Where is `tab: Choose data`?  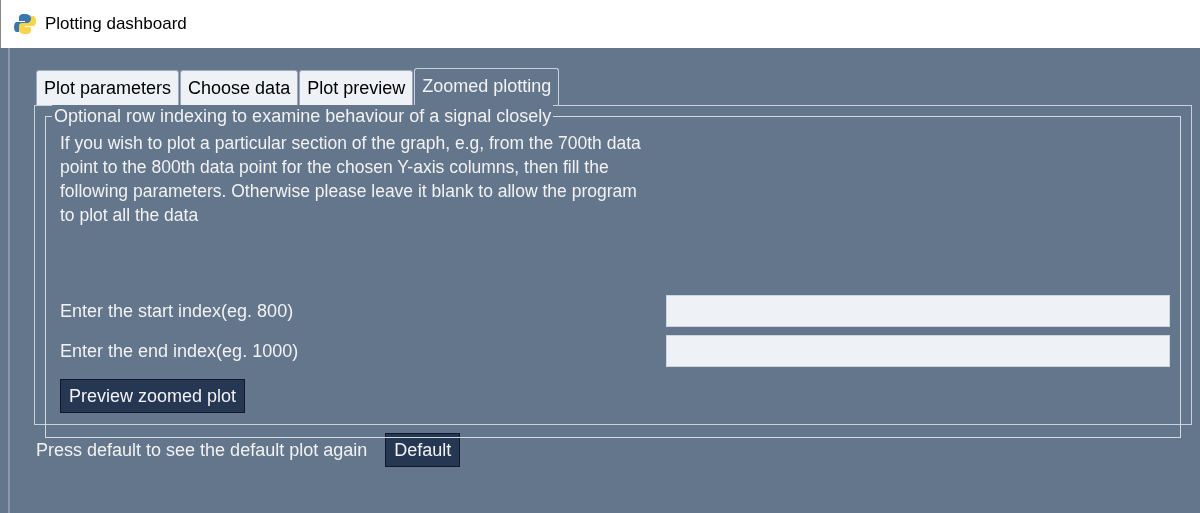 tab: Choose data is located at coordinates (239, 87).